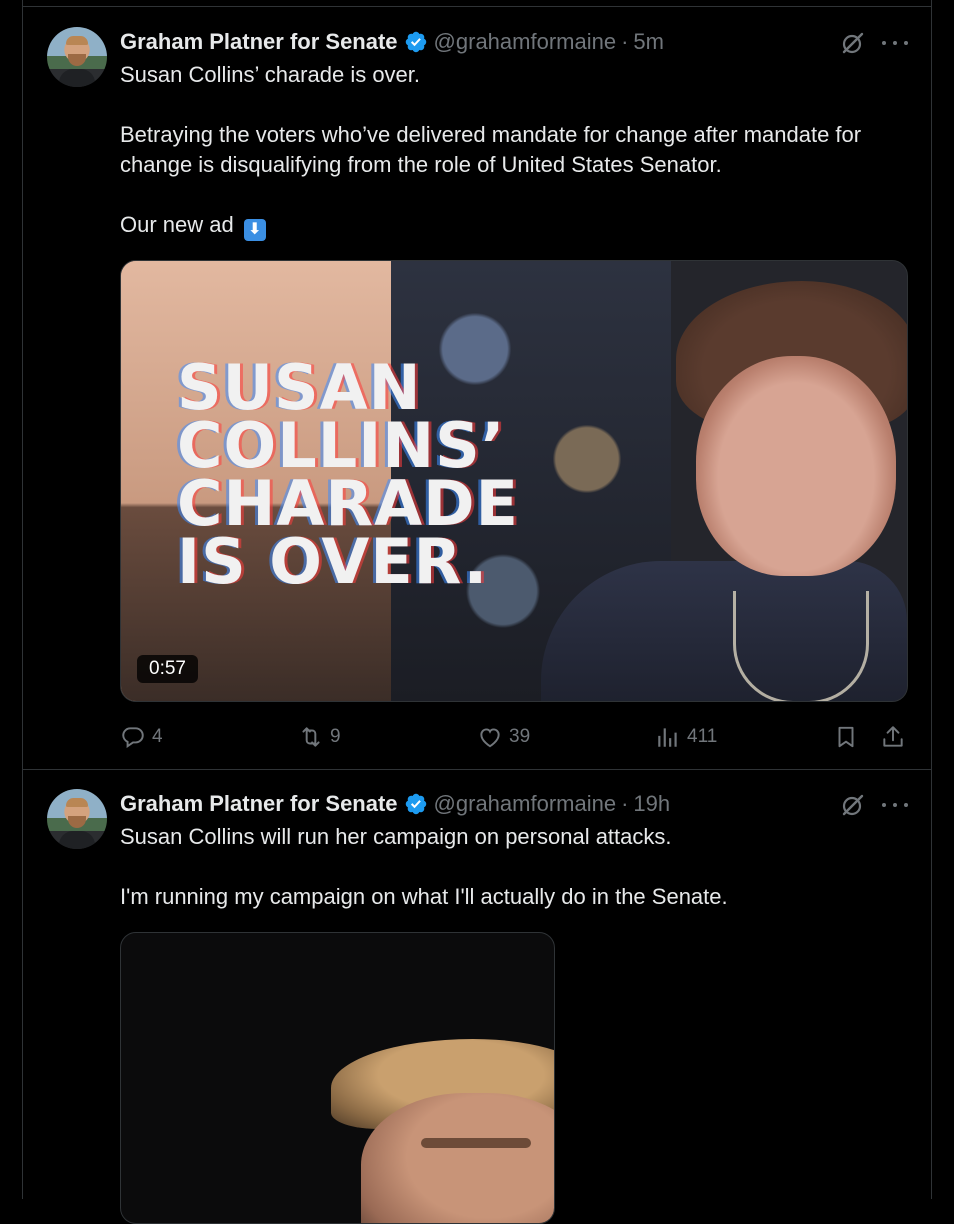  Describe the element at coordinates (167, 669) in the screenshot. I see `video-duration: 0:57` at that location.